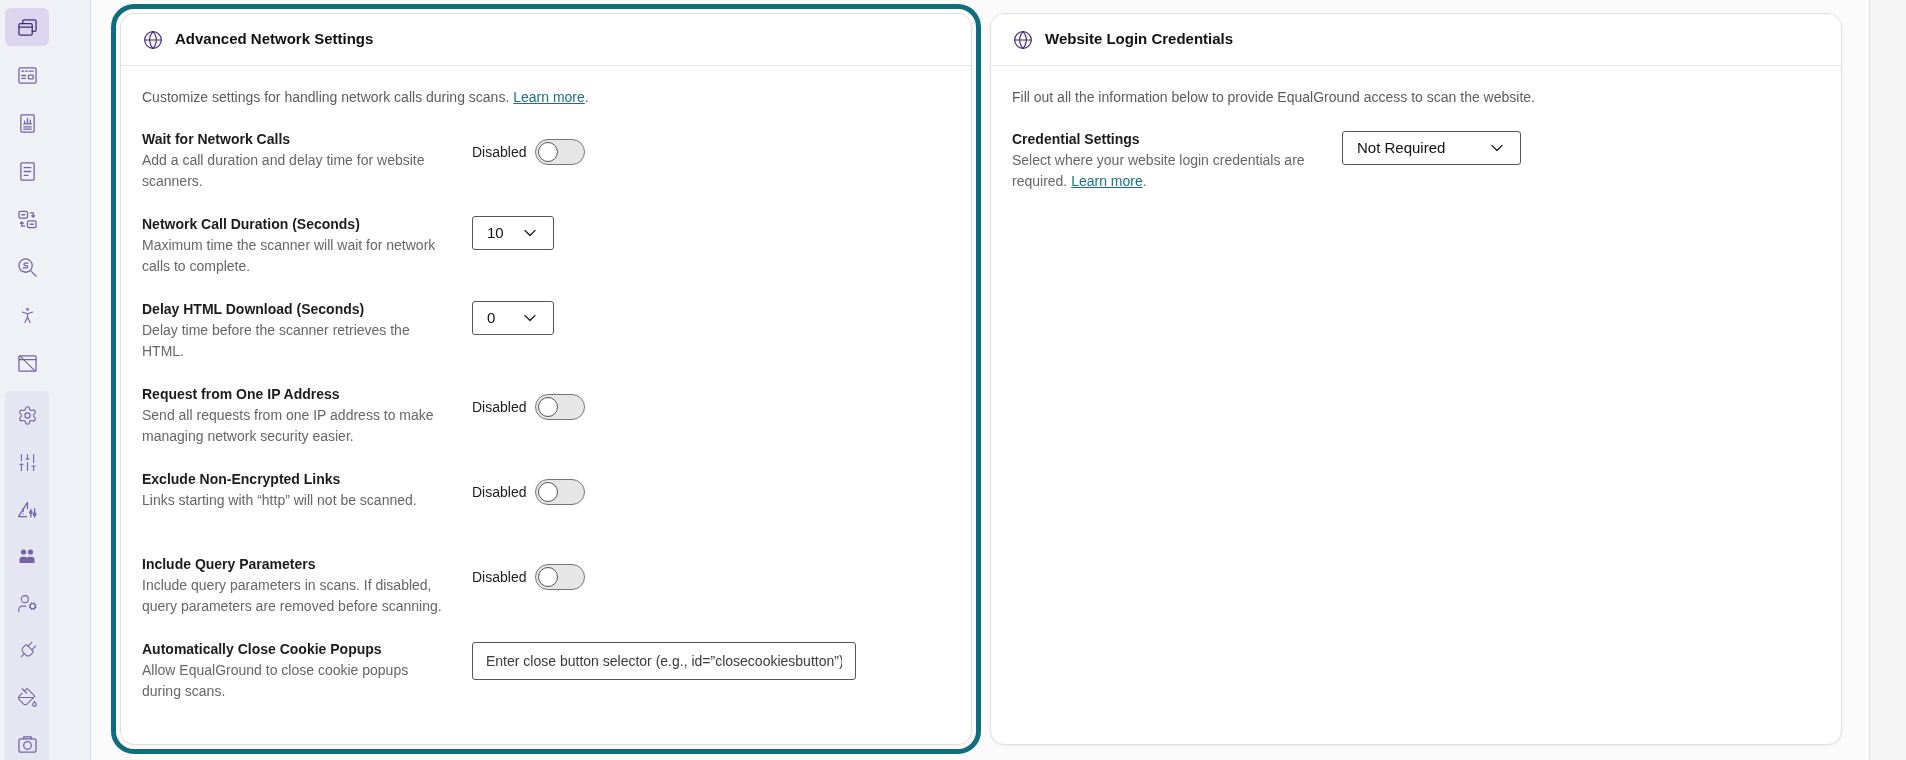  What do you see at coordinates (284, 171) in the screenshot?
I see `setting-description: Add a call duration and delay time for website scanners.` at bounding box center [284, 171].